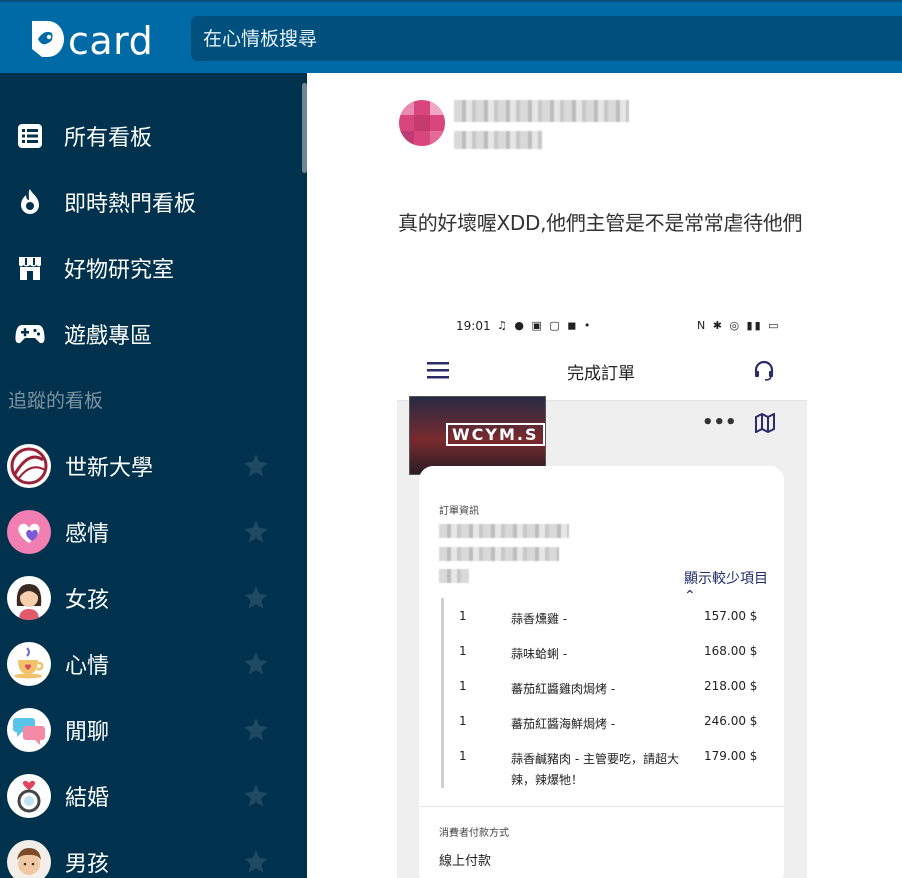  What do you see at coordinates (495, 434) in the screenshot?
I see `thumbnail-text: WCYM.S` at bounding box center [495, 434].